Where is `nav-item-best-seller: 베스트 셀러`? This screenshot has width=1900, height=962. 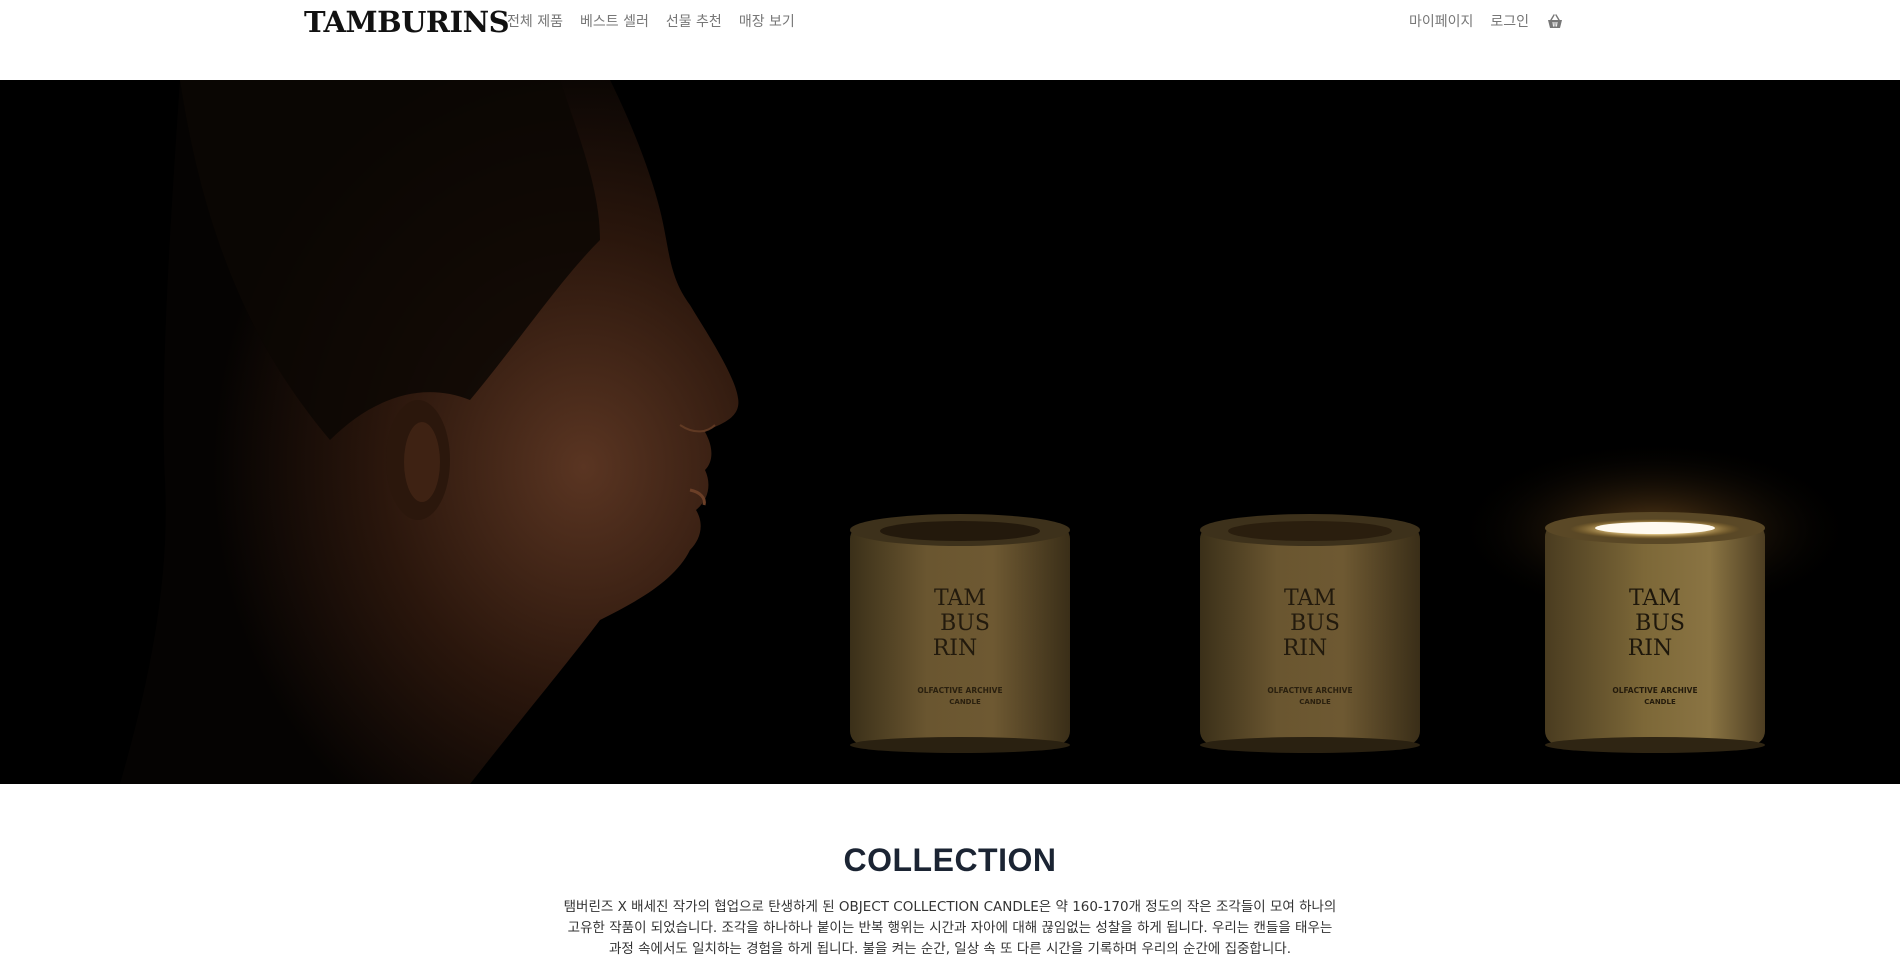 nav-item-best-seller: 베스트 셀러 is located at coordinates (614, 22).